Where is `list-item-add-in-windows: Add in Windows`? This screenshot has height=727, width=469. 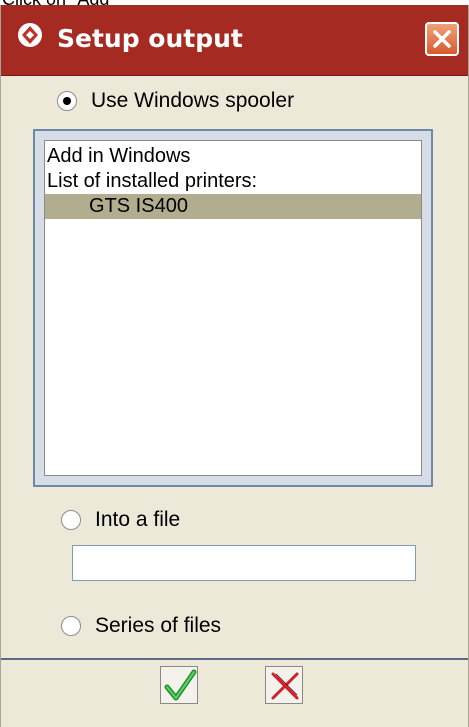 list-item-add-in-windows: Add in Windows is located at coordinates (233, 156).